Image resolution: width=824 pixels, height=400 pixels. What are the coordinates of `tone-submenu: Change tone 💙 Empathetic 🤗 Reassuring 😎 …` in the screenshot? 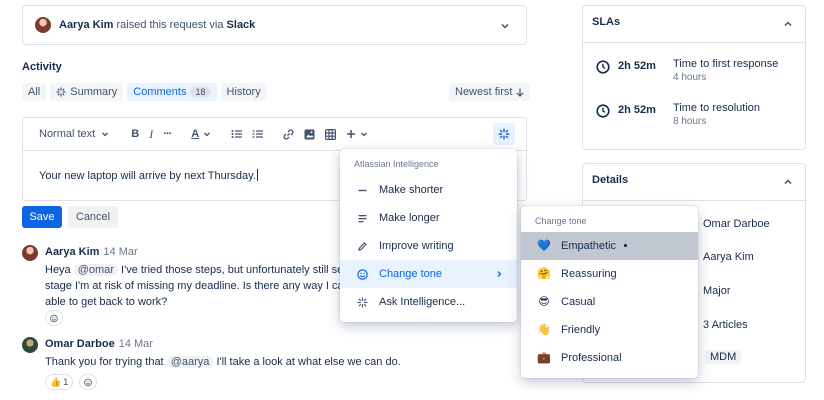 It's located at (609, 292).